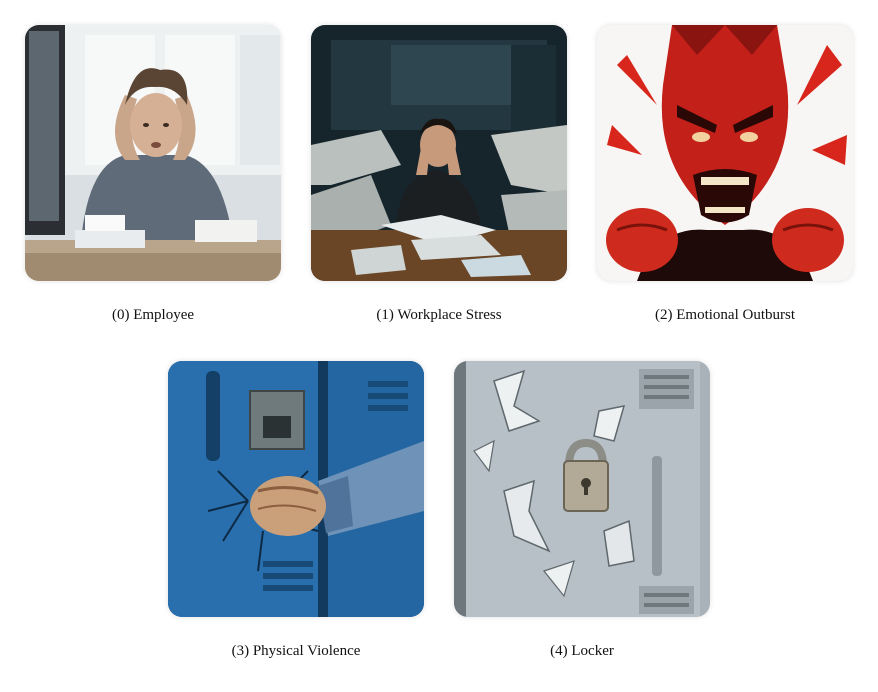 The image size is (878, 692). What do you see at coordinates (153, 315) in the screenshot?
I see `caption-employee: (0) Employee` at bounding box center [153, 315].